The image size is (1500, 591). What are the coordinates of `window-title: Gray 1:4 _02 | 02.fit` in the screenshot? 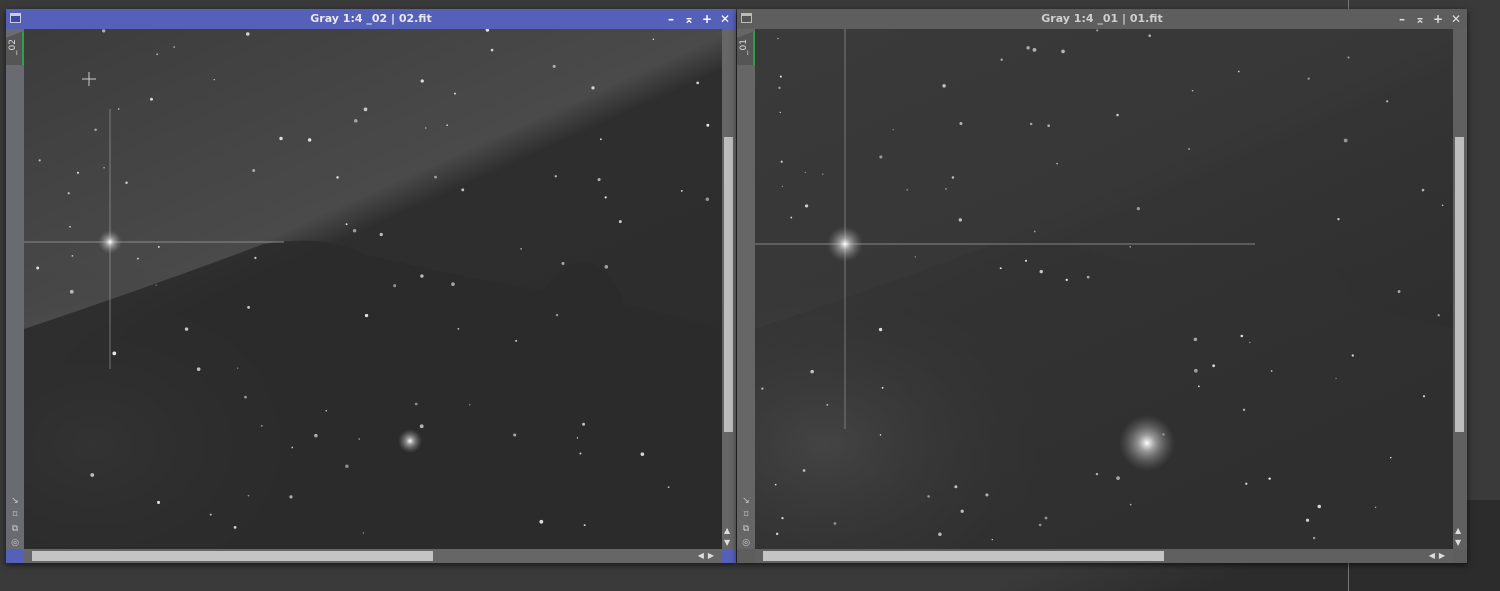 It's located at (371, 18).